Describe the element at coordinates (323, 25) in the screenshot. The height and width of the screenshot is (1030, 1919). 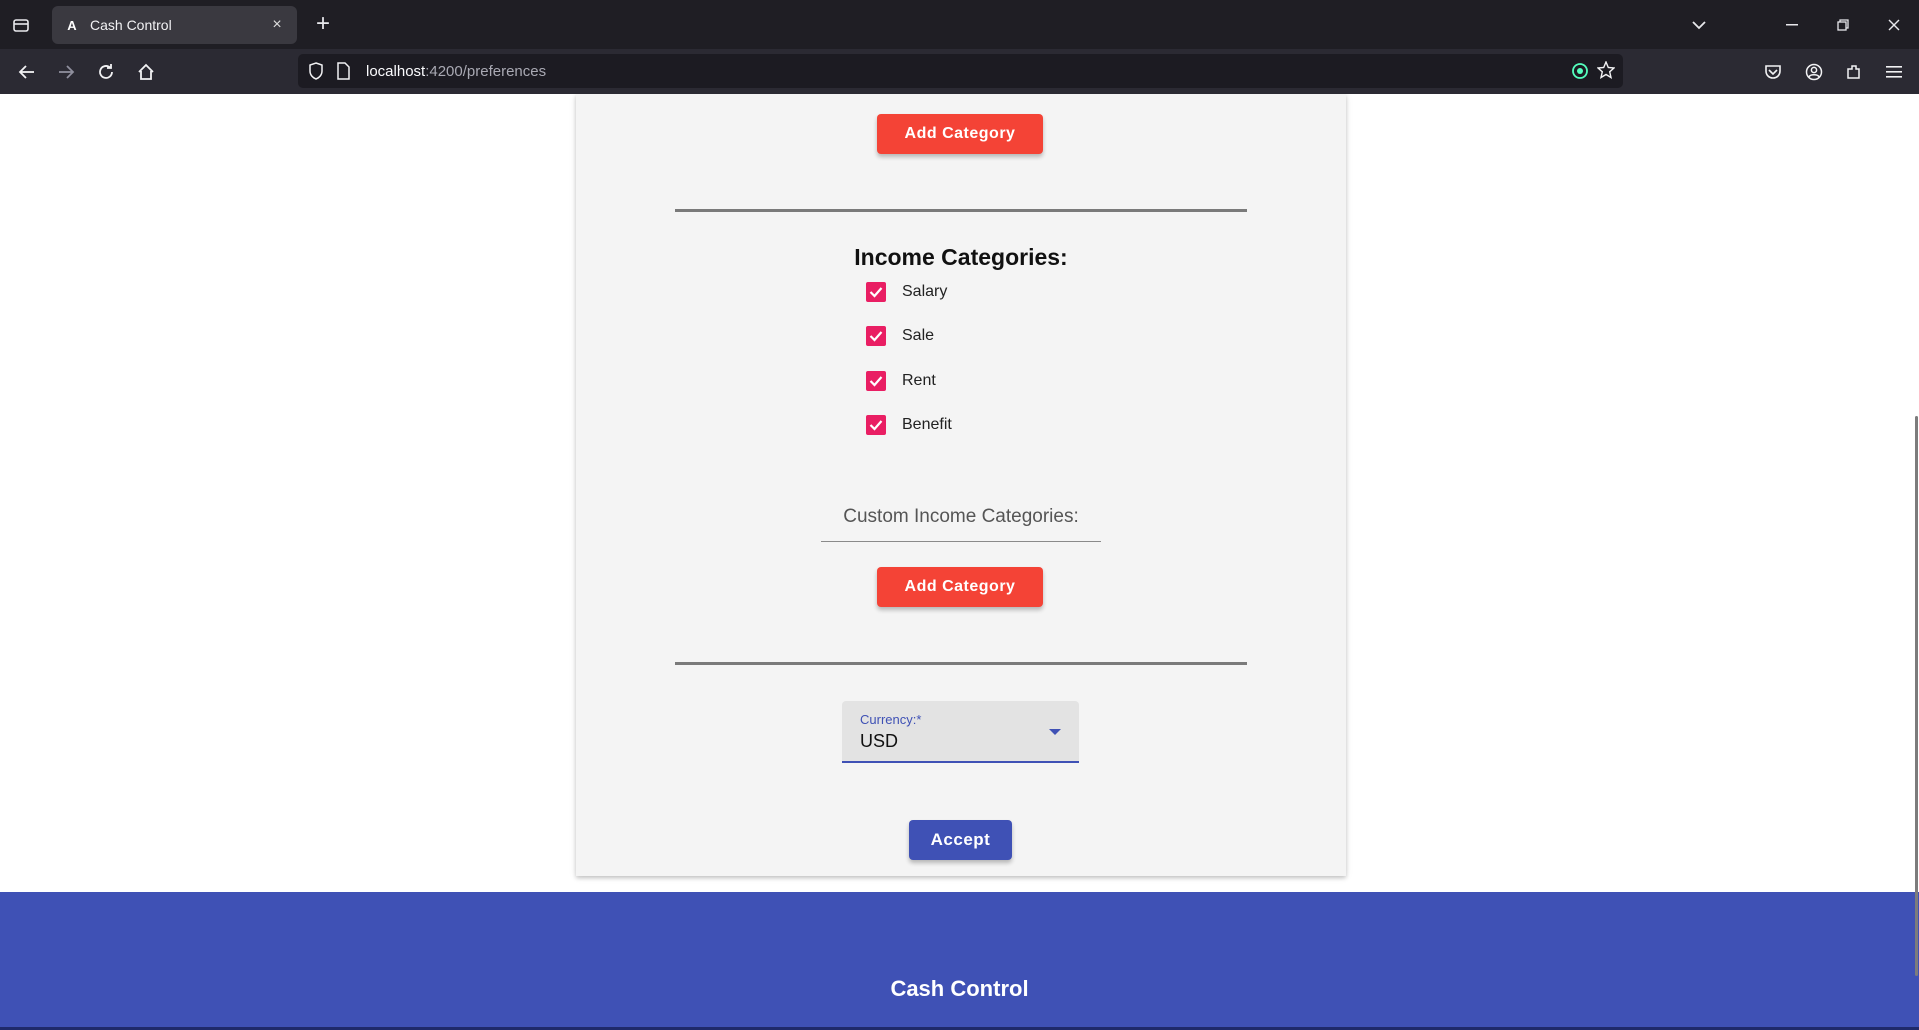
I see `new-tab-icon: +` at that location.